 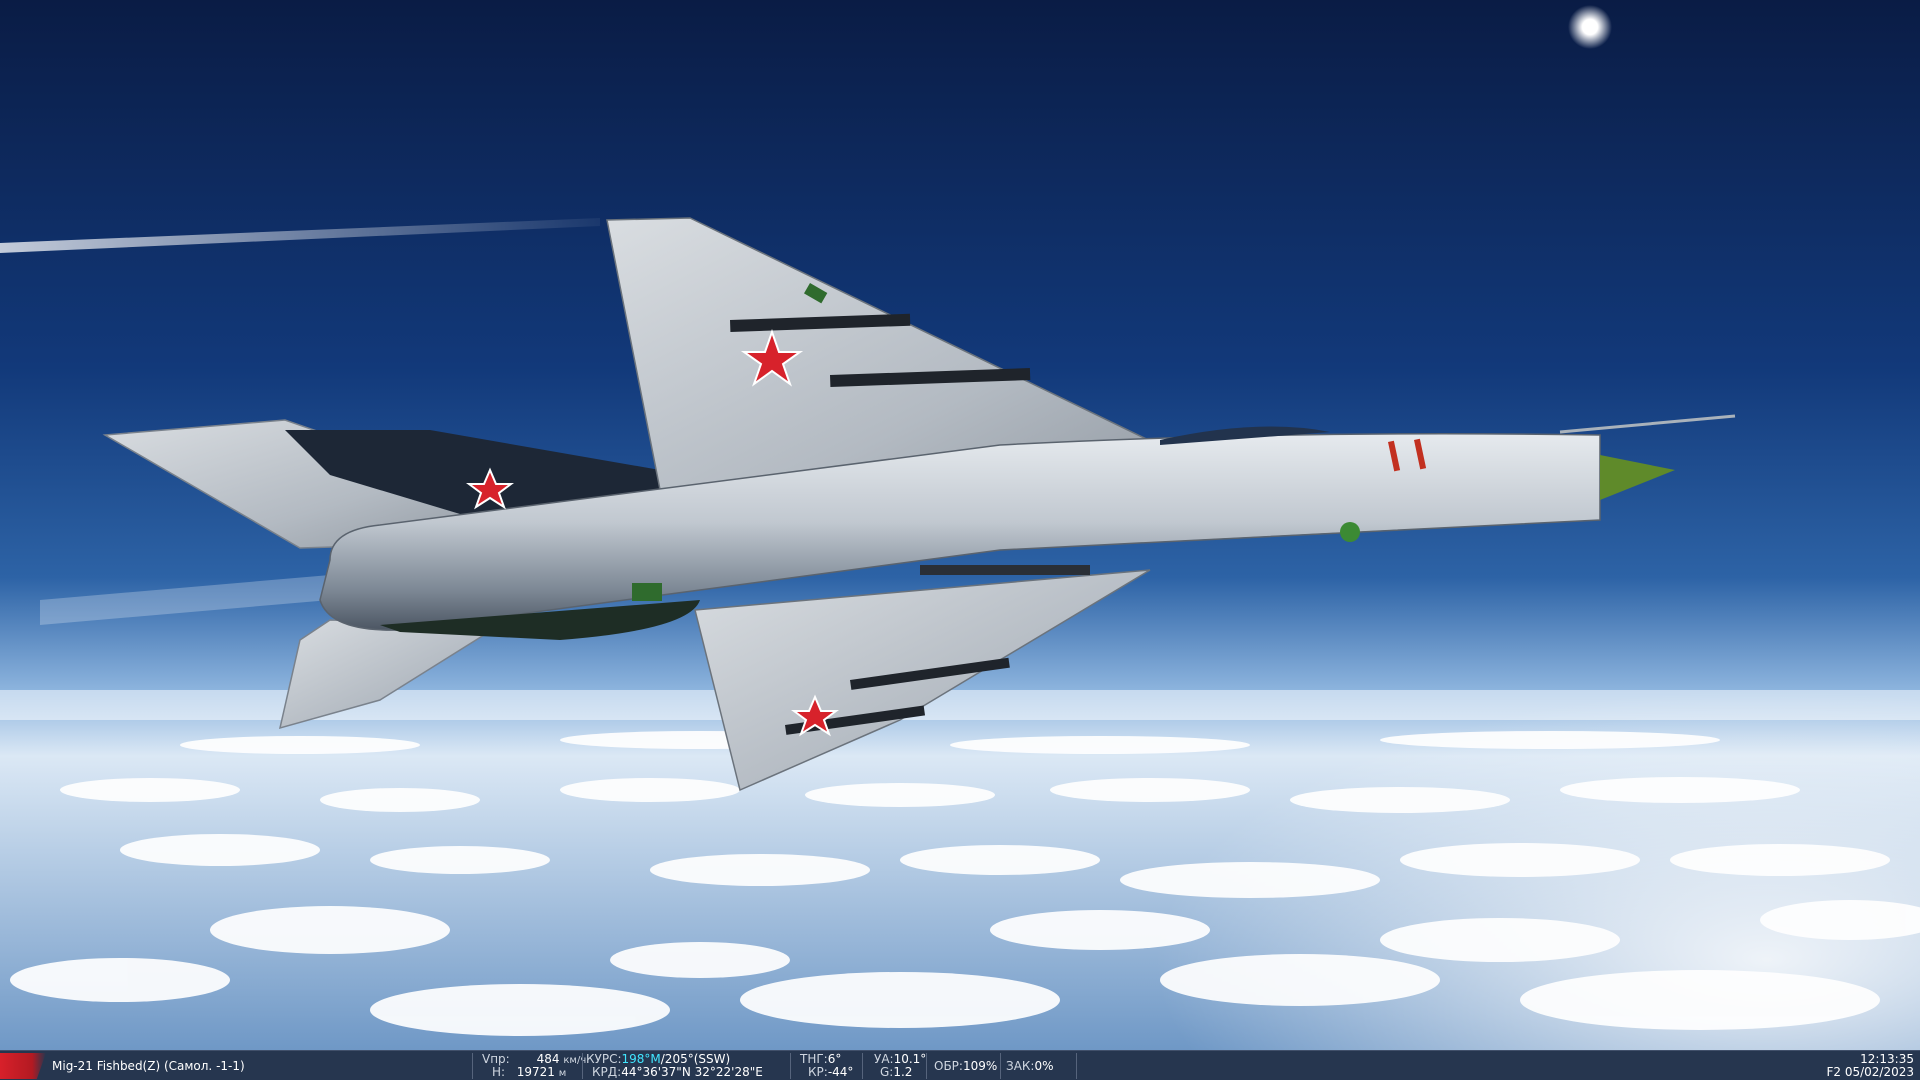 What do you see at coordinates (1590, 27) in the screenshot?
I see `sun` at bounding box center [1590, 27].